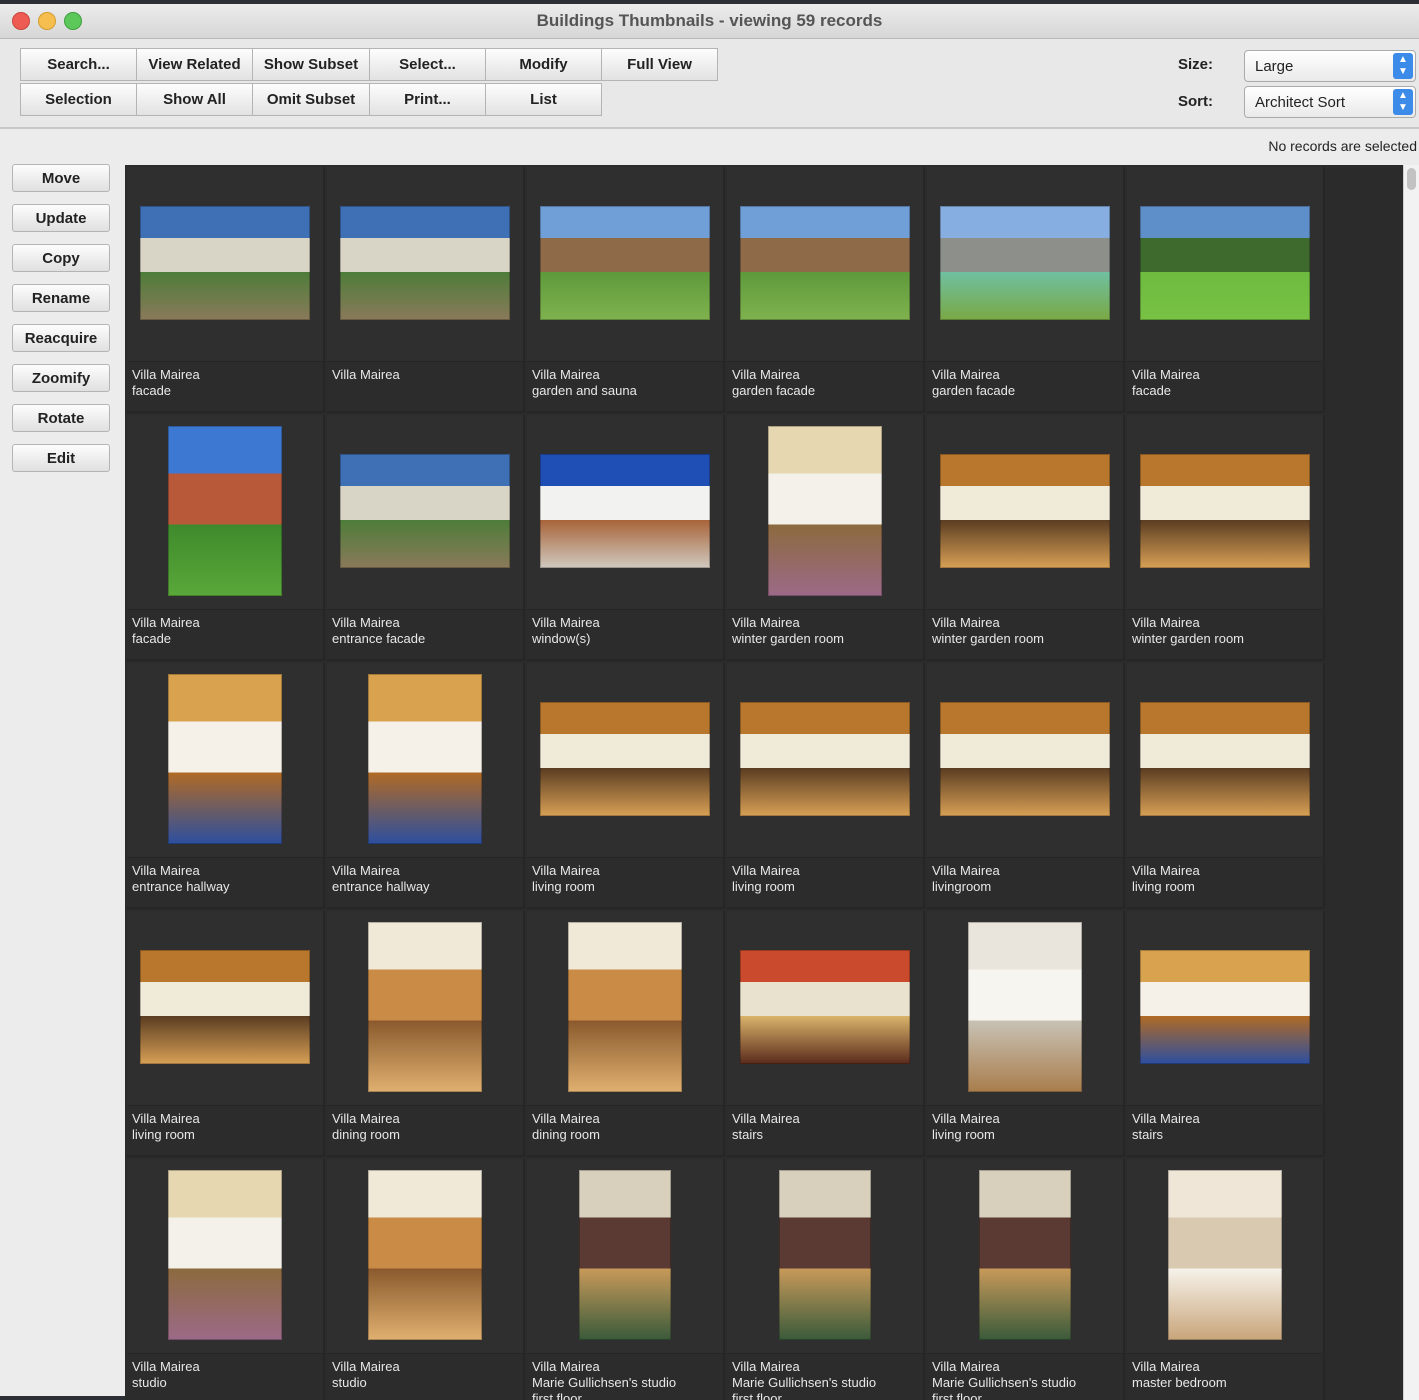 The width and height of the screenshot is (1419, 1400). What do you see at coordinates (379, 638) in the screenshot?
I see `record-description: entrance facade` at bounding box center [379, 638].